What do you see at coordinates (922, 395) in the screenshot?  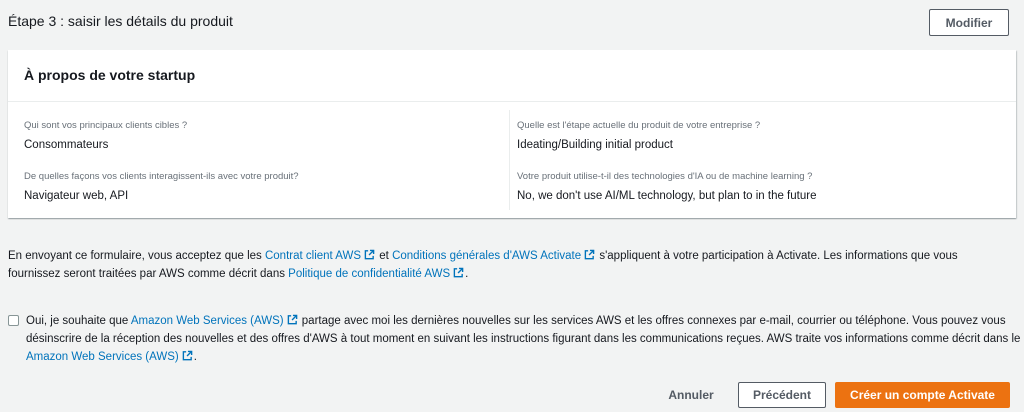 I see `create-account-button: Créer un compte Activate` at bounding box center [922, 395].